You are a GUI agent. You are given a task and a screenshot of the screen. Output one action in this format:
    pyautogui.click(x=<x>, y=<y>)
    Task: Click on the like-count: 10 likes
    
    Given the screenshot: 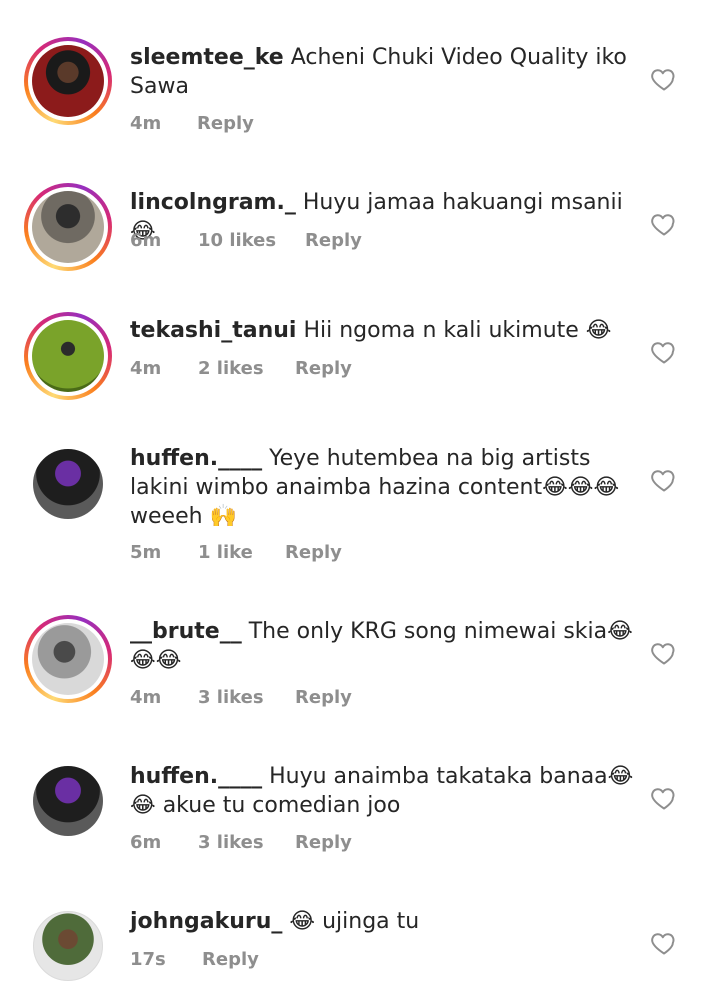 What is the action you would take?
    pyautogui.click(x=237, y=240)
    